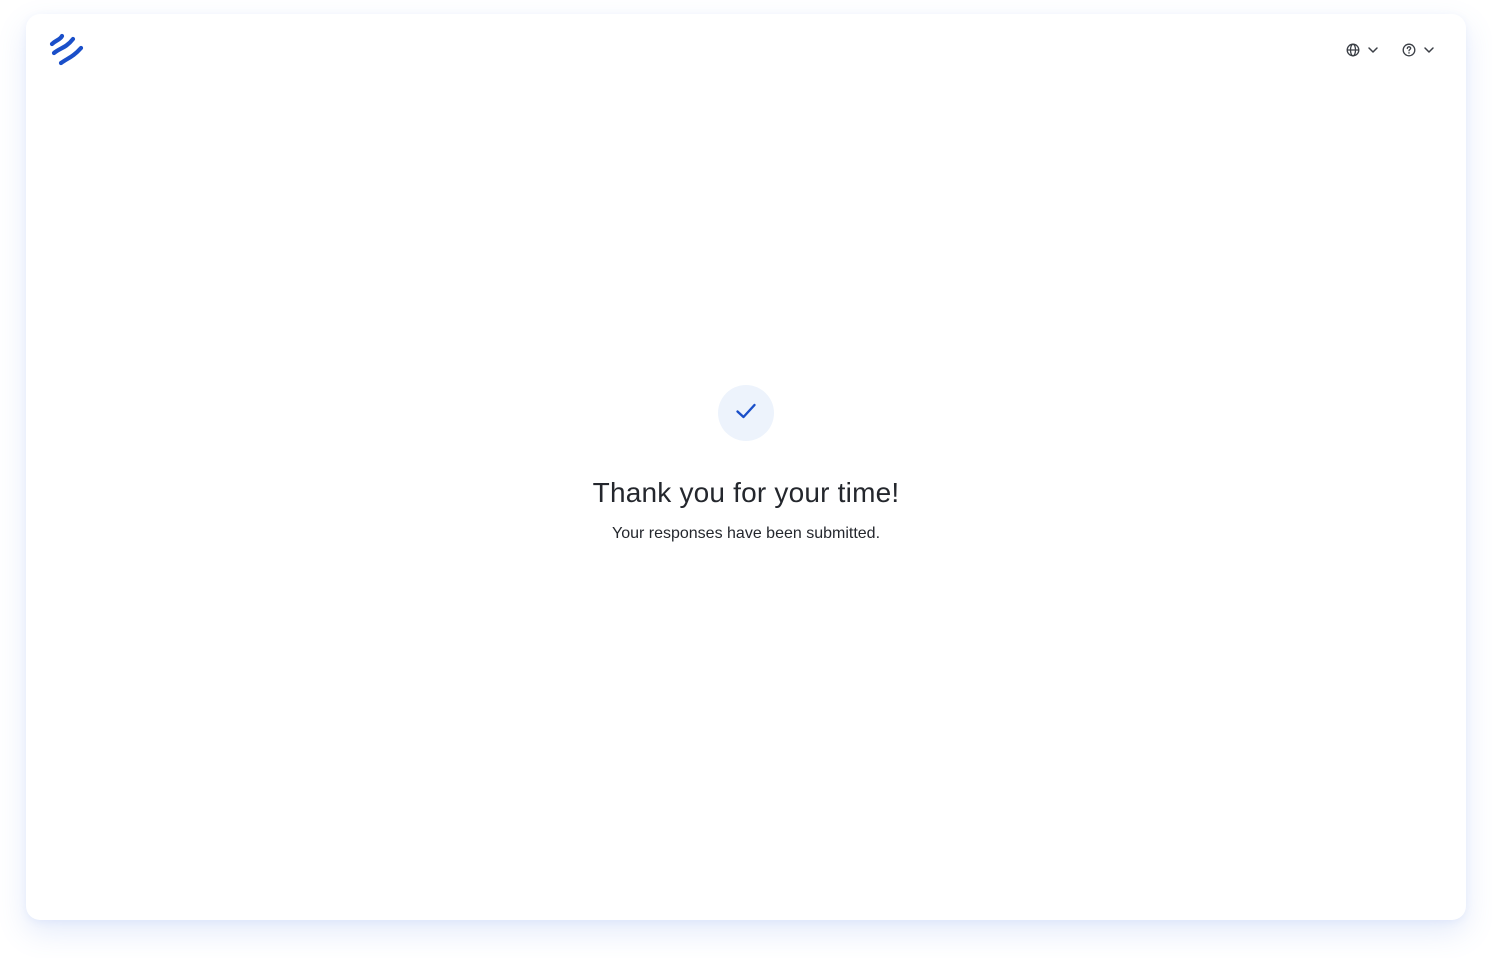 Image resolution: width=1492 pixels, height=958 pixels. Describe the element at coordinates (1391, 50) in the screenshot. I see `header-controls` at that location.